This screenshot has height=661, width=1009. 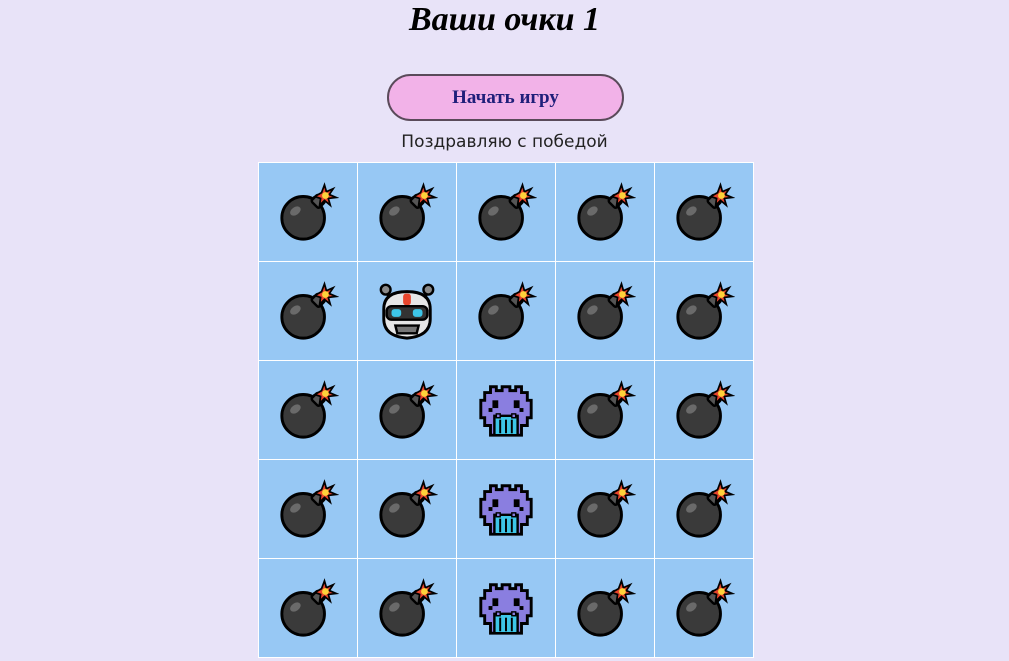 I want to click on status-message: Поздравляю с победой, so click(x=504, y=142).